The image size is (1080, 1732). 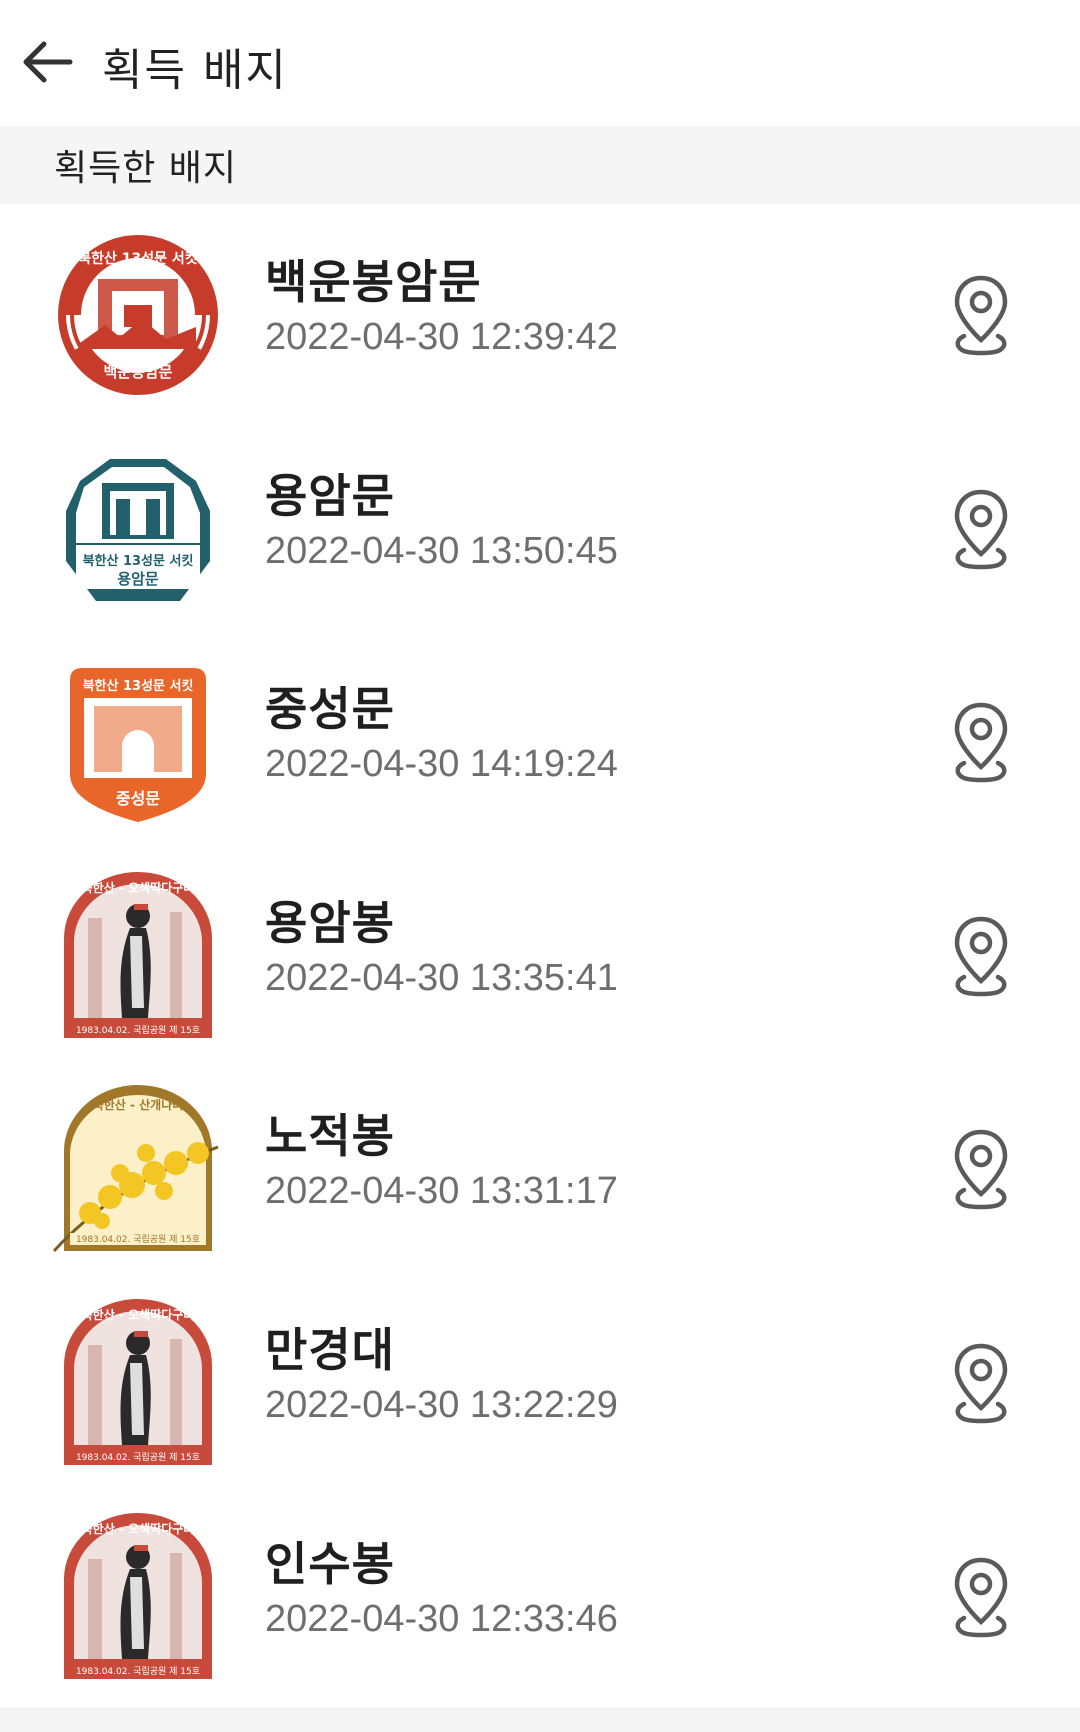 I want to click on badge-name: 인수봉, so click(x=330, y=1563).